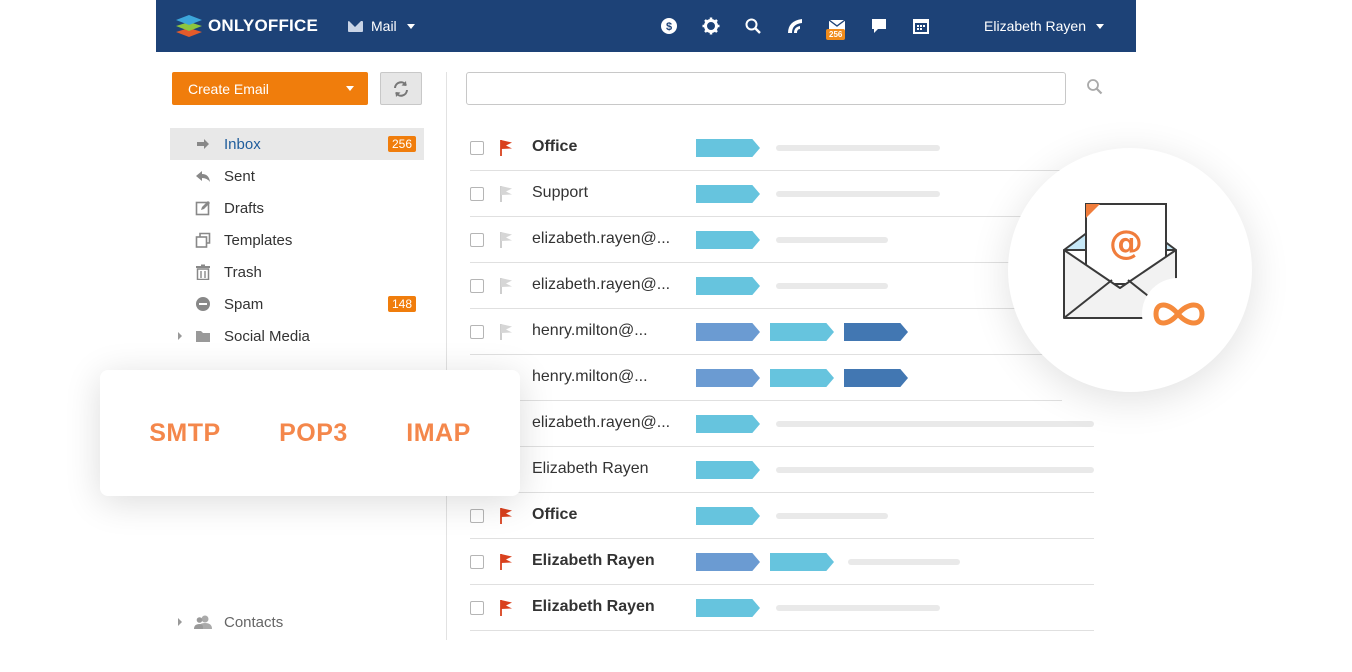 The image size is (1352, 672). I want to click on create-email-label: Create Email, so click(228, 88).